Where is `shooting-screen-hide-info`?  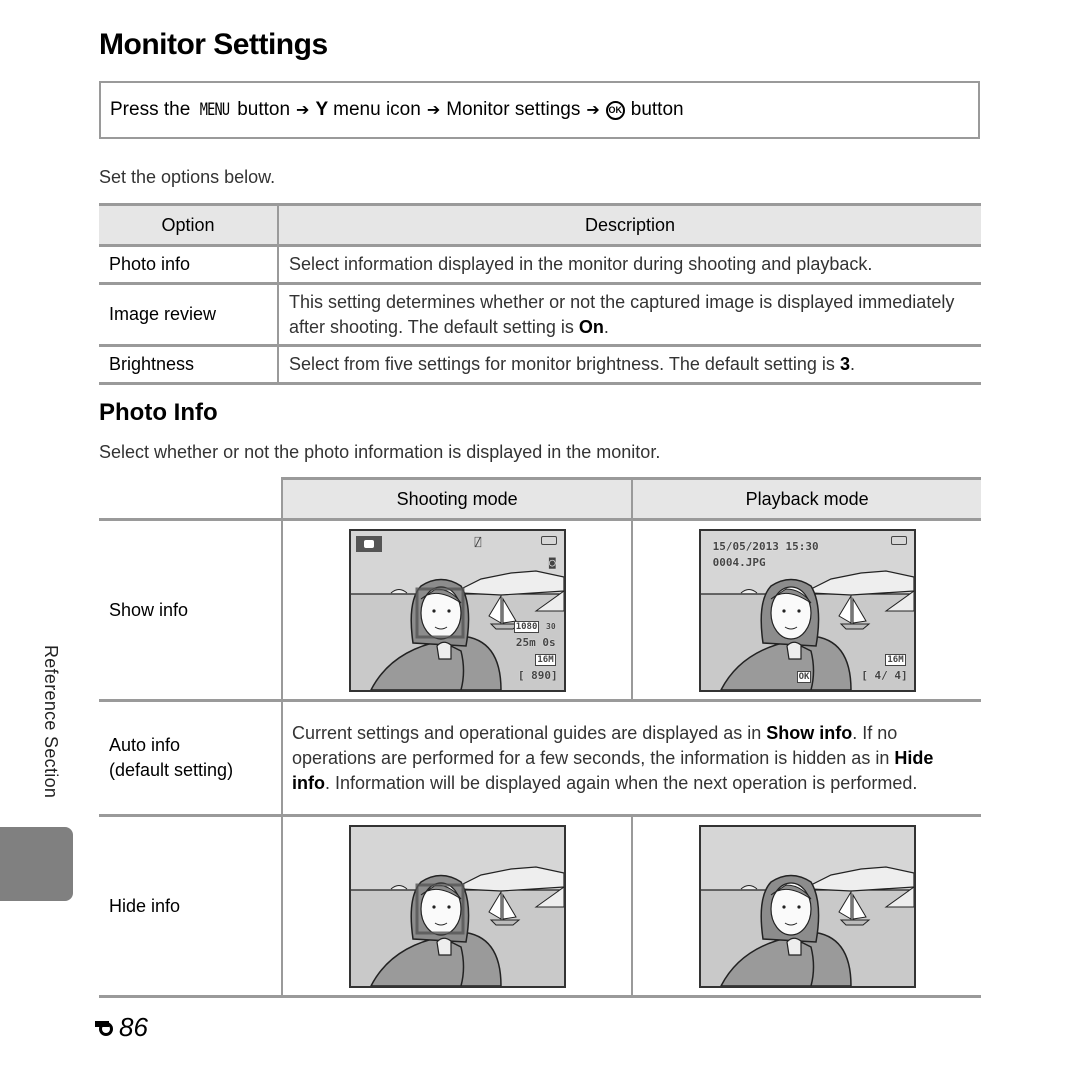 shooting-screen-hide-info is located at coordinates (457, 906).